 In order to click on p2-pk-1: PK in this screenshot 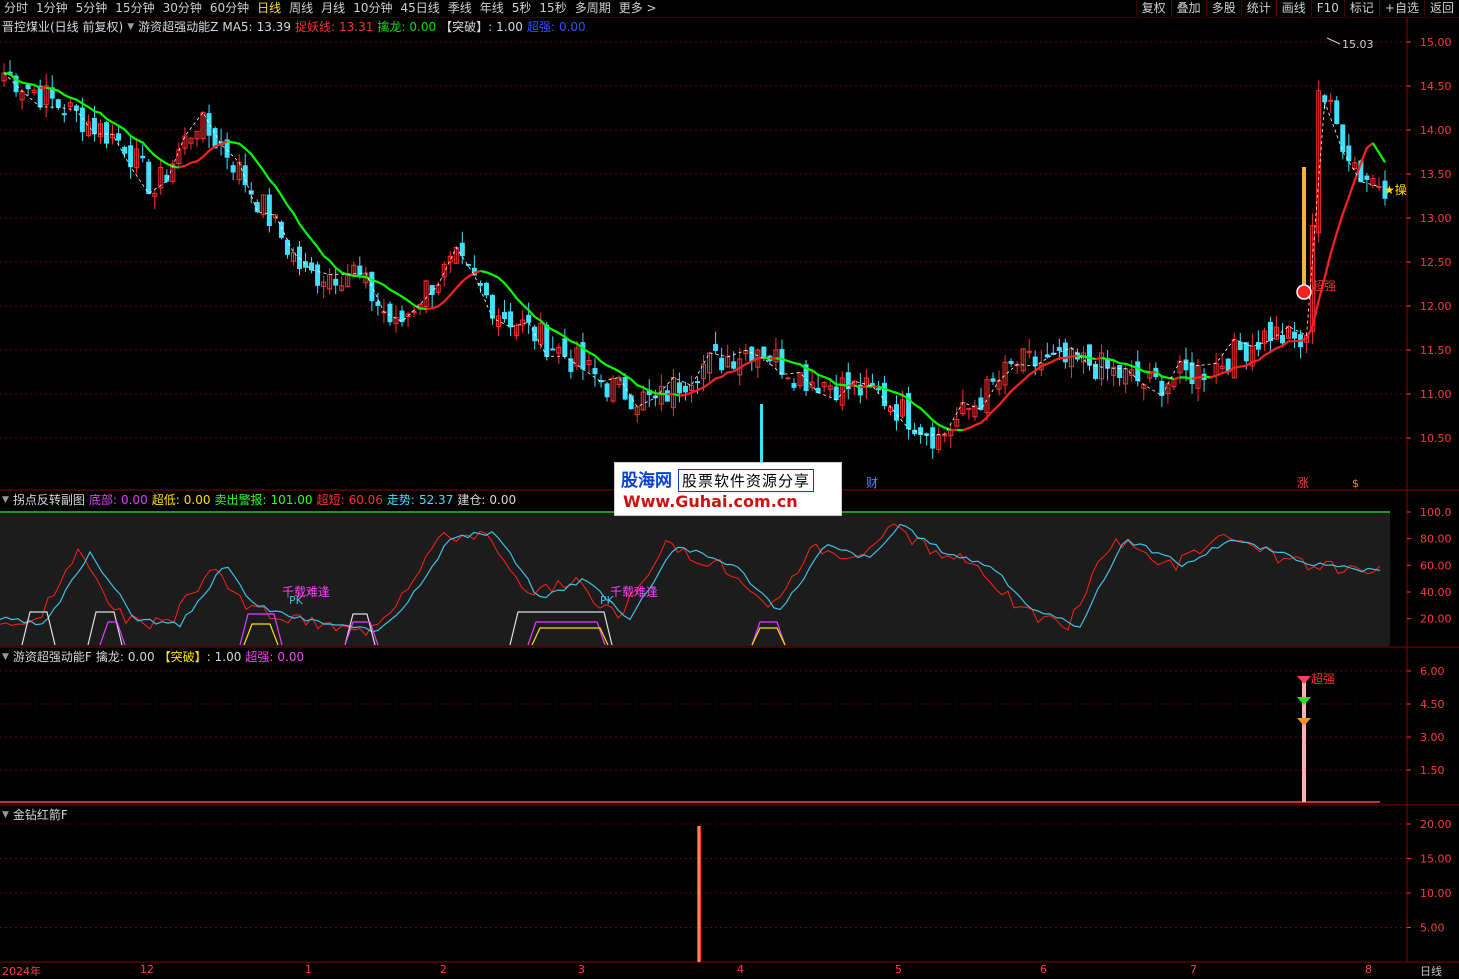, I will do `click(296, 600)`.